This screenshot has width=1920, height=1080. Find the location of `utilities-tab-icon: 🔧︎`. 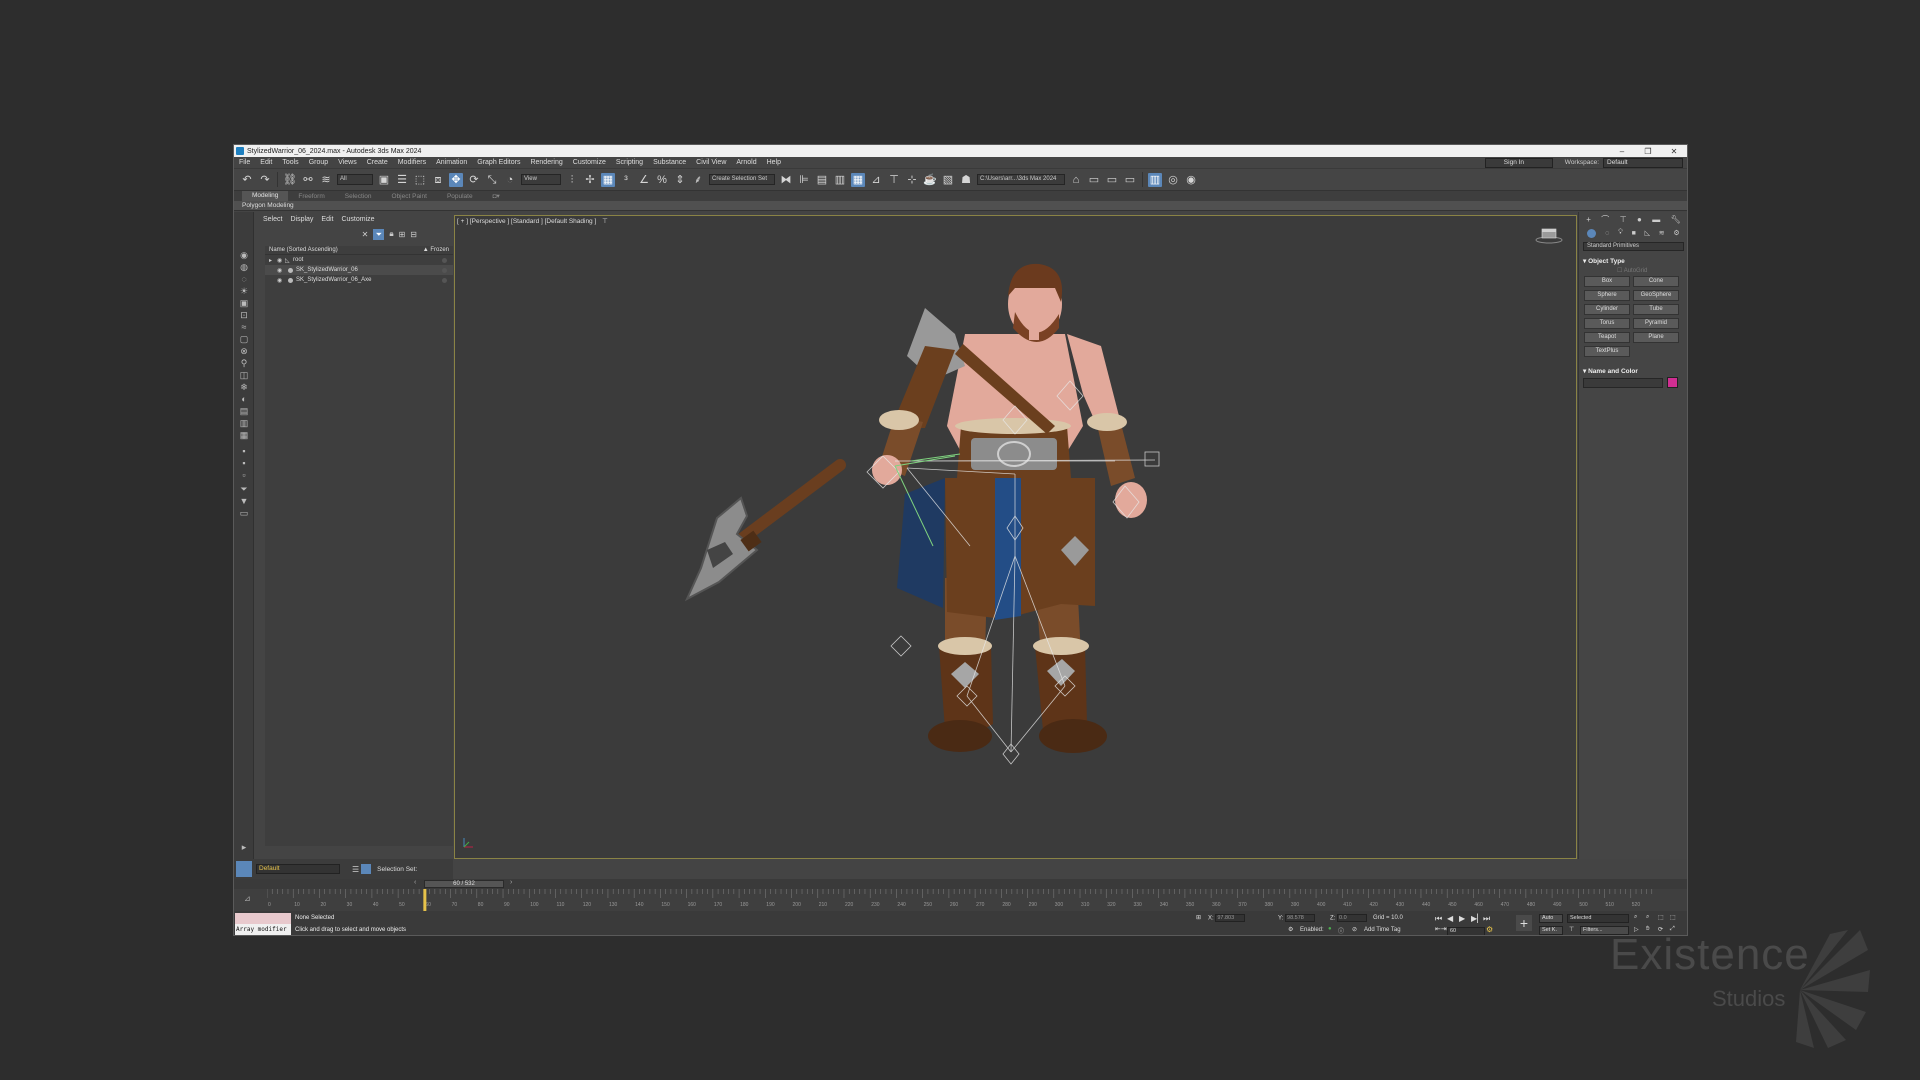

utilities-tab-icon: 🔧︎ is located at coordinates (1676, 219).